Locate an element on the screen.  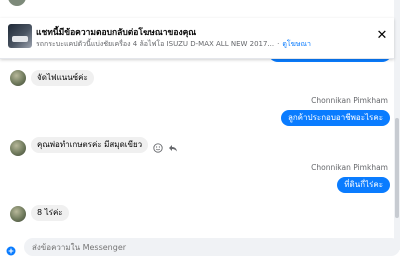
scrollbar is located at coordinates (397, 125).